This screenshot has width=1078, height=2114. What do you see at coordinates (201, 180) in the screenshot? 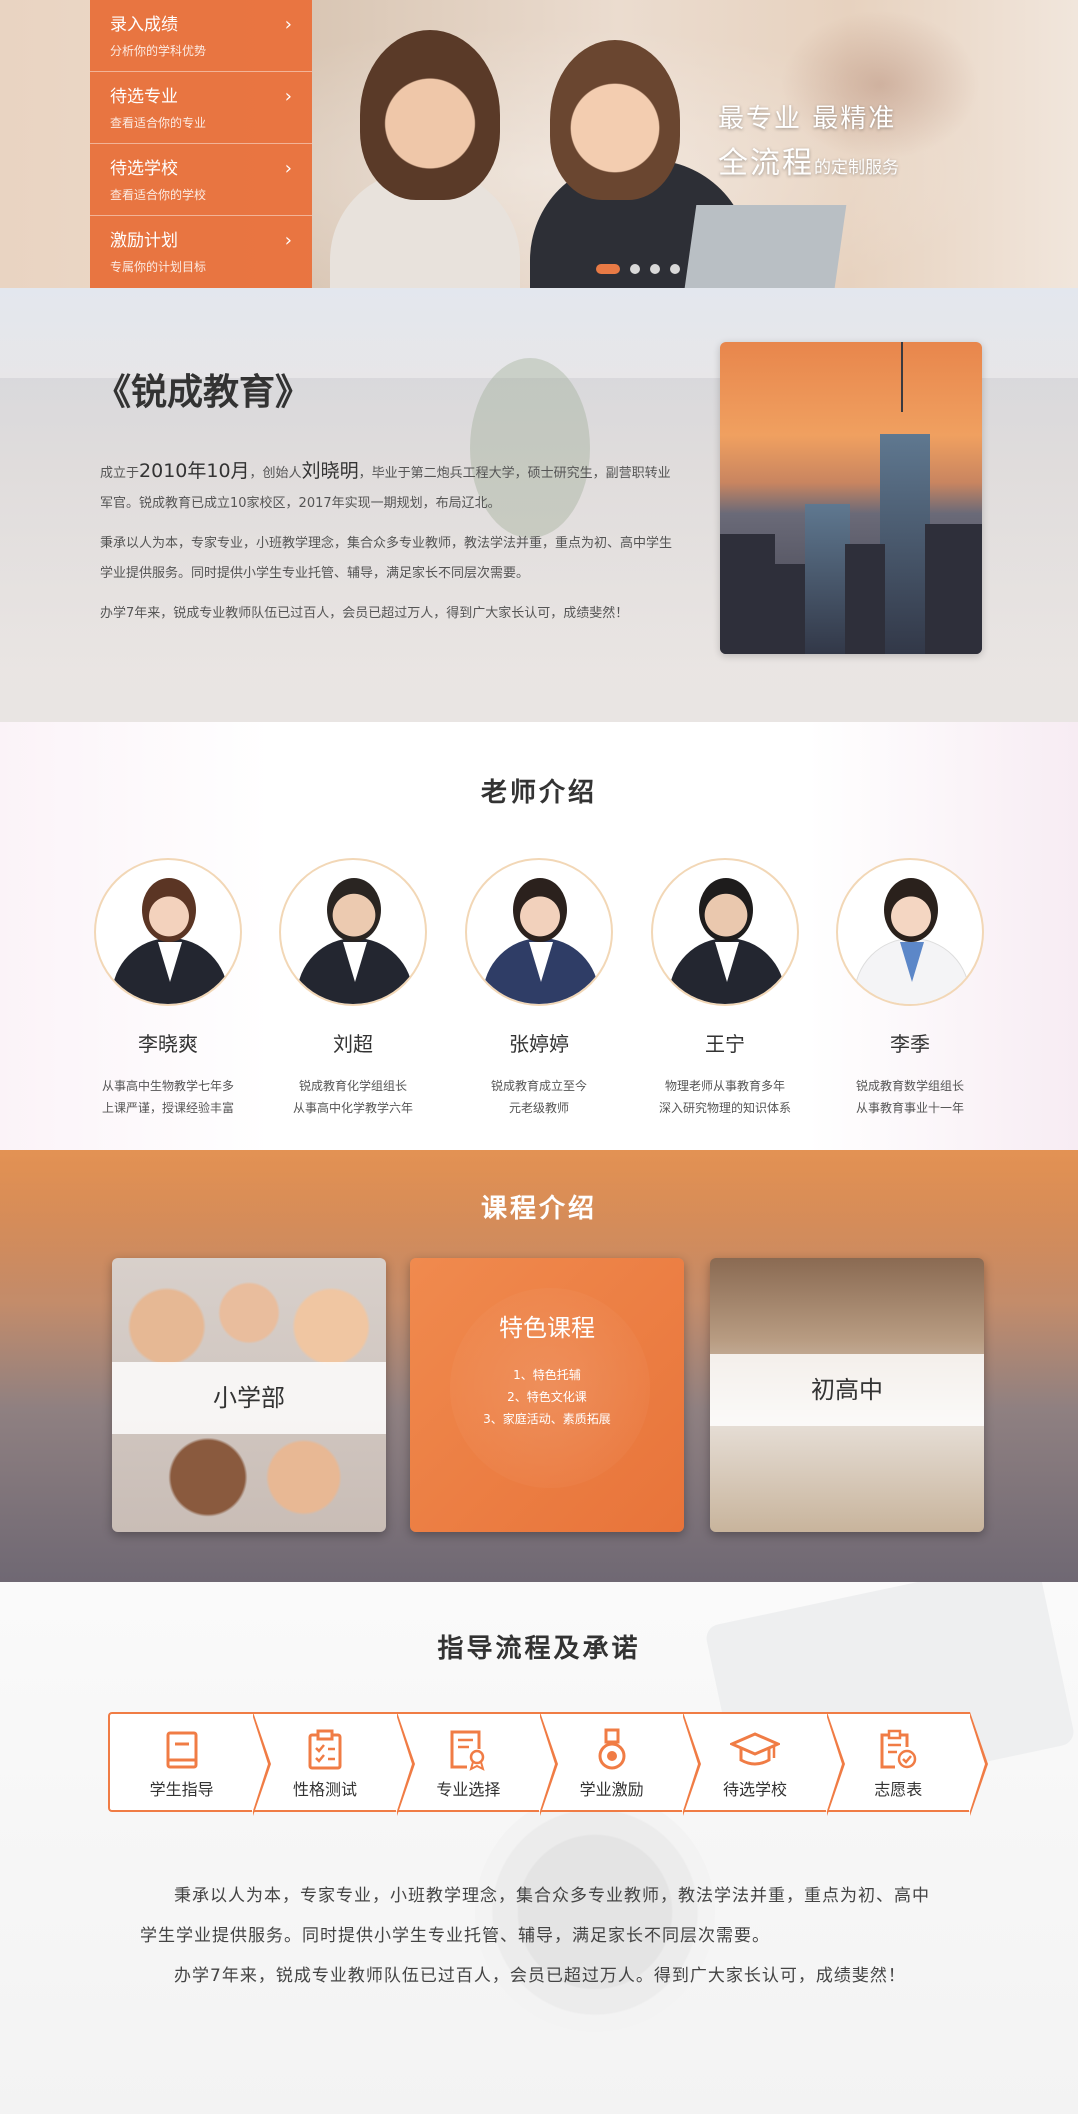
I see `menu-item-schools: 待选学校 查看适合你的学校 ›` at bounding box center [201, 180].